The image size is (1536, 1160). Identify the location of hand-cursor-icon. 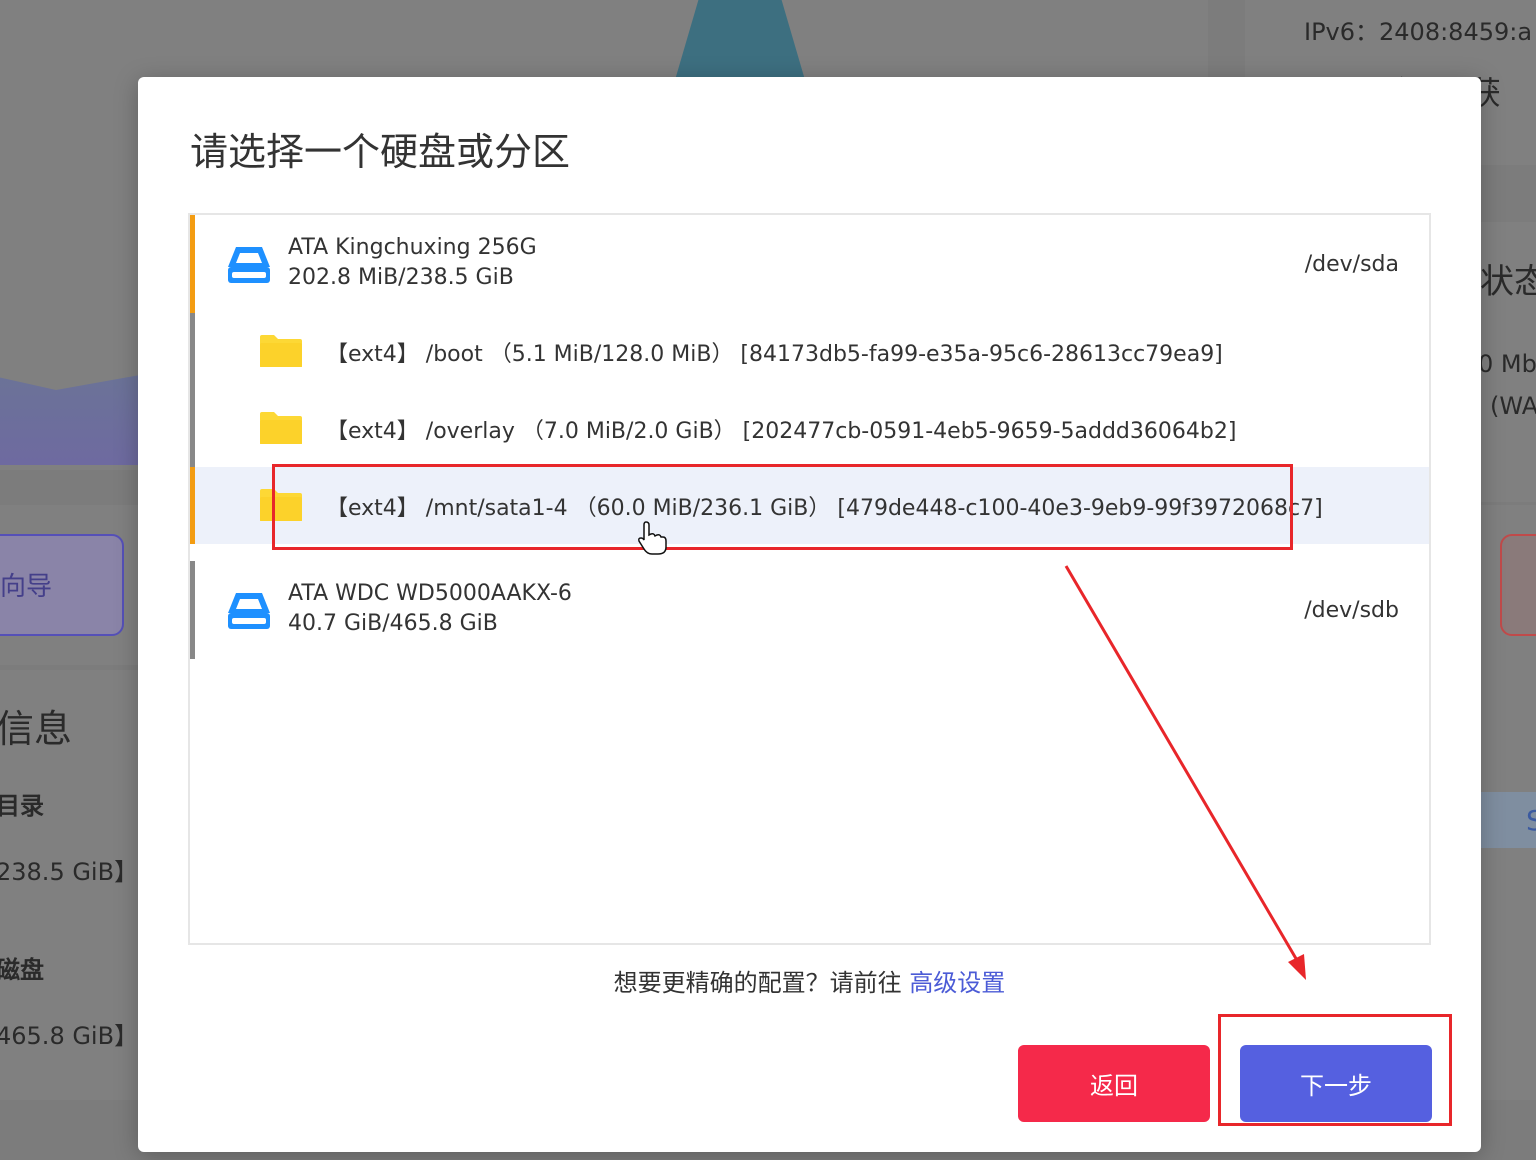
(652, 538).